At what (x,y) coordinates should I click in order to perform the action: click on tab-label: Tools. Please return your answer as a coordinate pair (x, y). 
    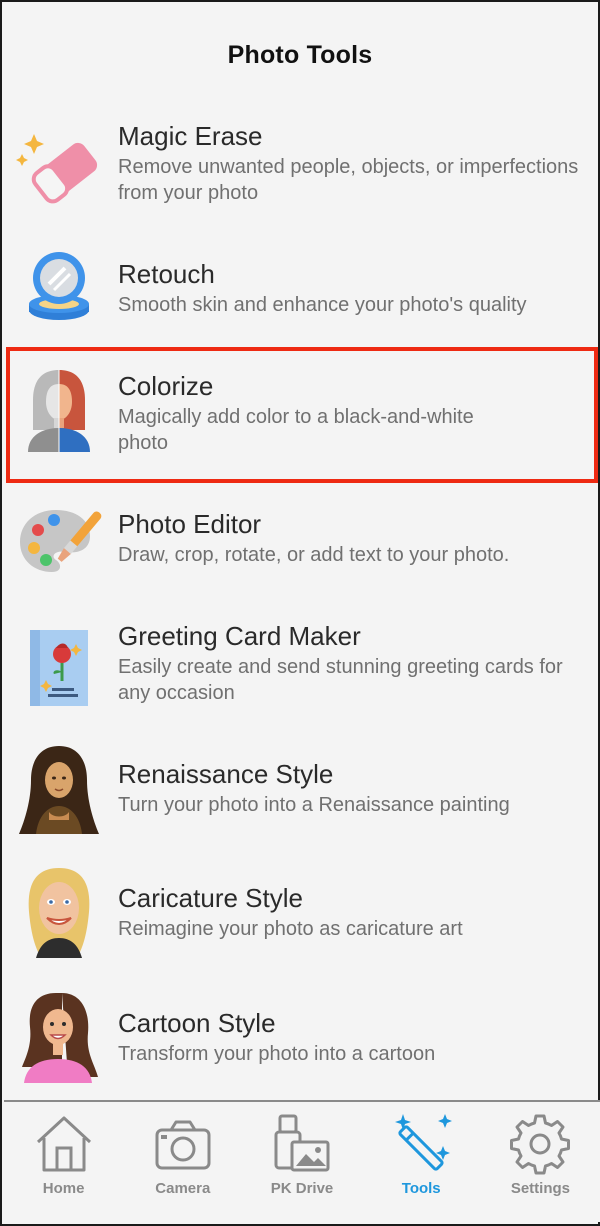
    Looking at the image, I should click on (421, 1188).